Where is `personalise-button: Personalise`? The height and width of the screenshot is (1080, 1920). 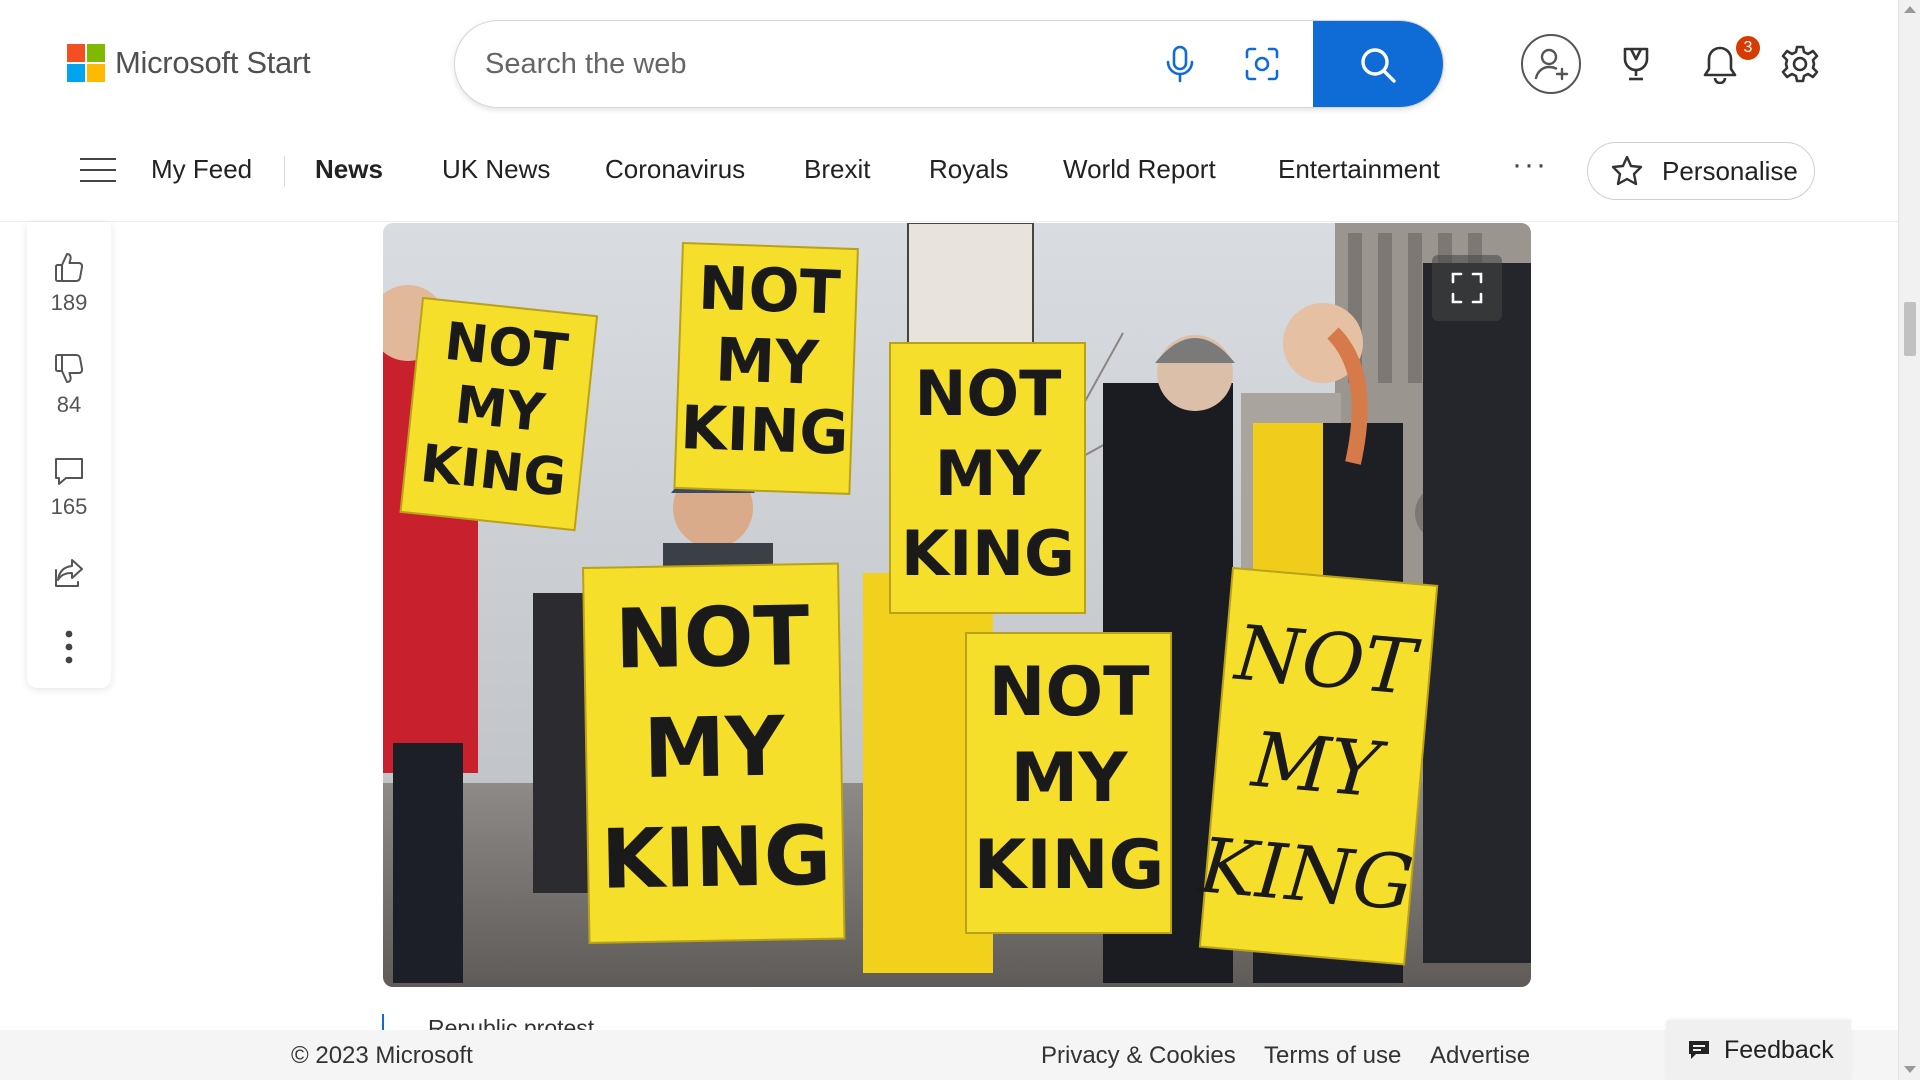 personalise-button: Personalise is located at coordinates (1701, 171).